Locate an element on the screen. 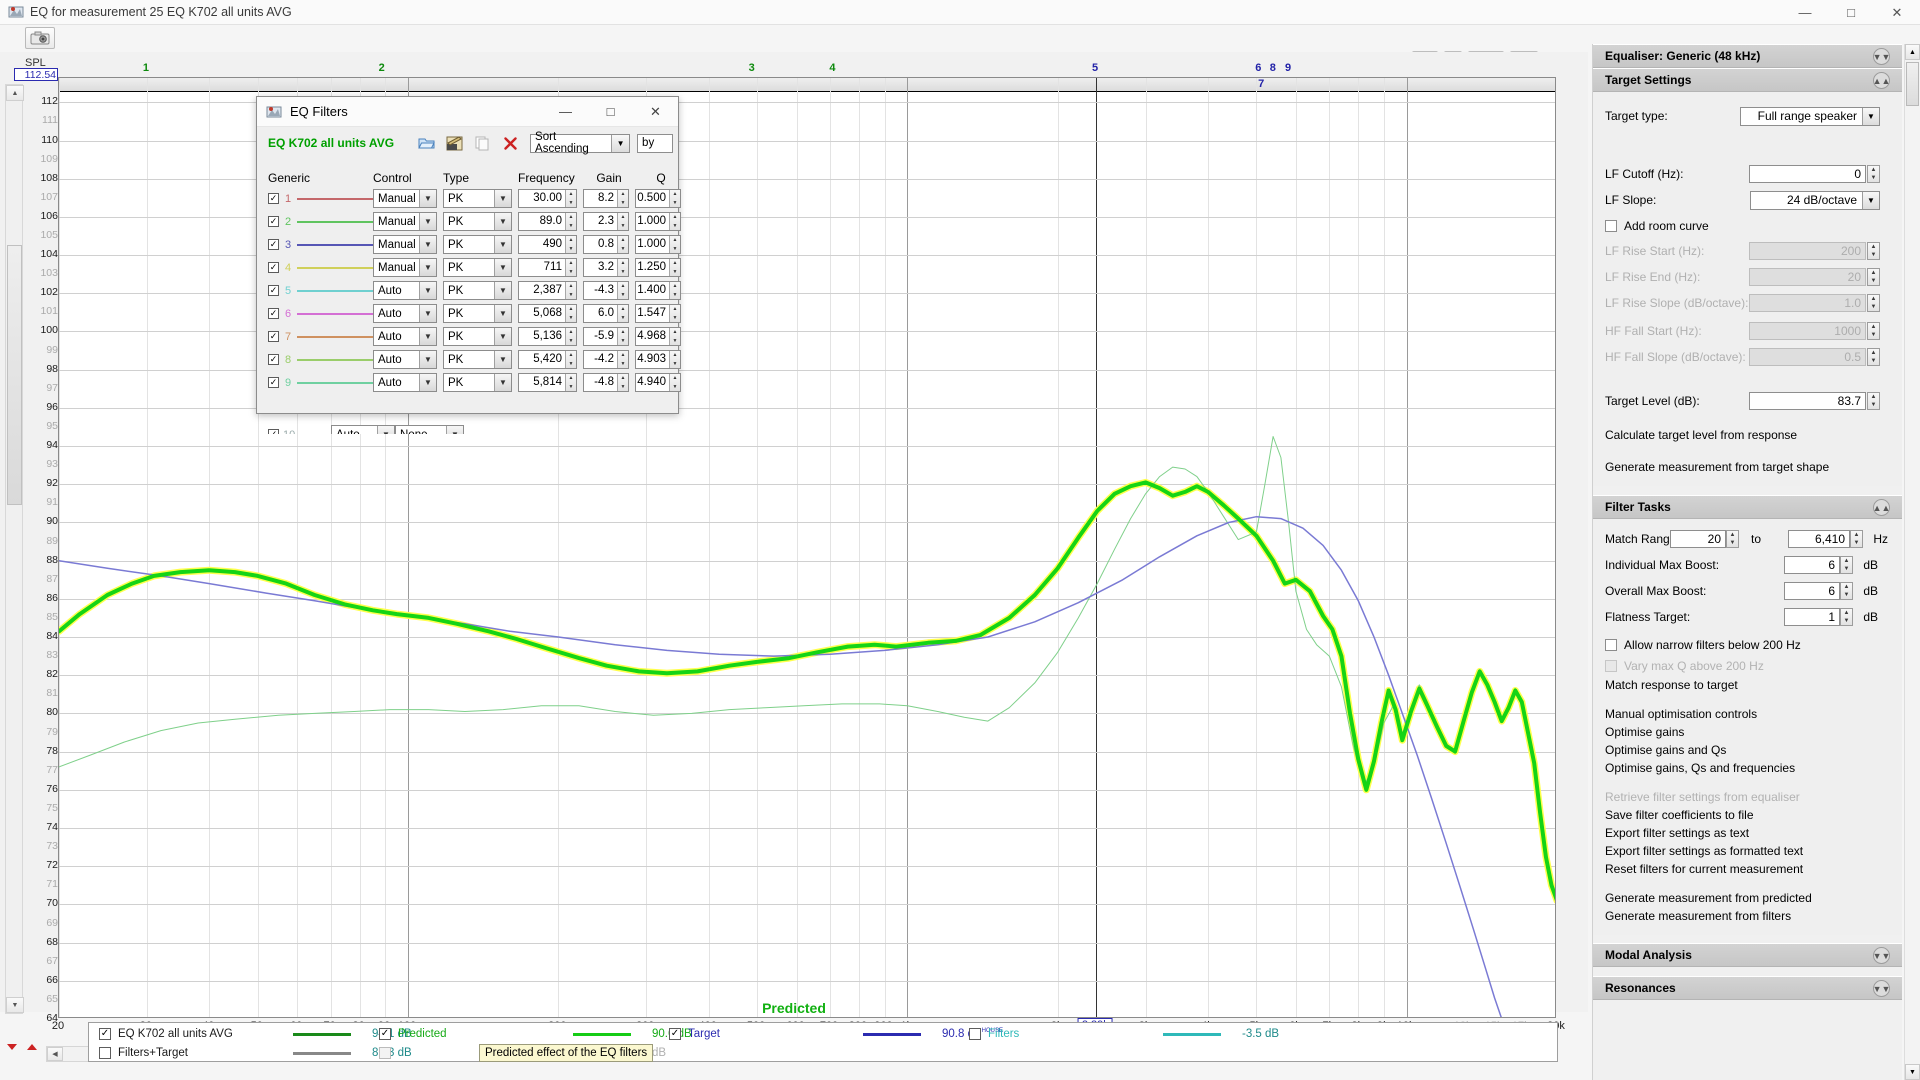 This screenshot has width=1920, height=1080. chevron-down-icon: ▼▼ is located at coordinates (1881, 955).